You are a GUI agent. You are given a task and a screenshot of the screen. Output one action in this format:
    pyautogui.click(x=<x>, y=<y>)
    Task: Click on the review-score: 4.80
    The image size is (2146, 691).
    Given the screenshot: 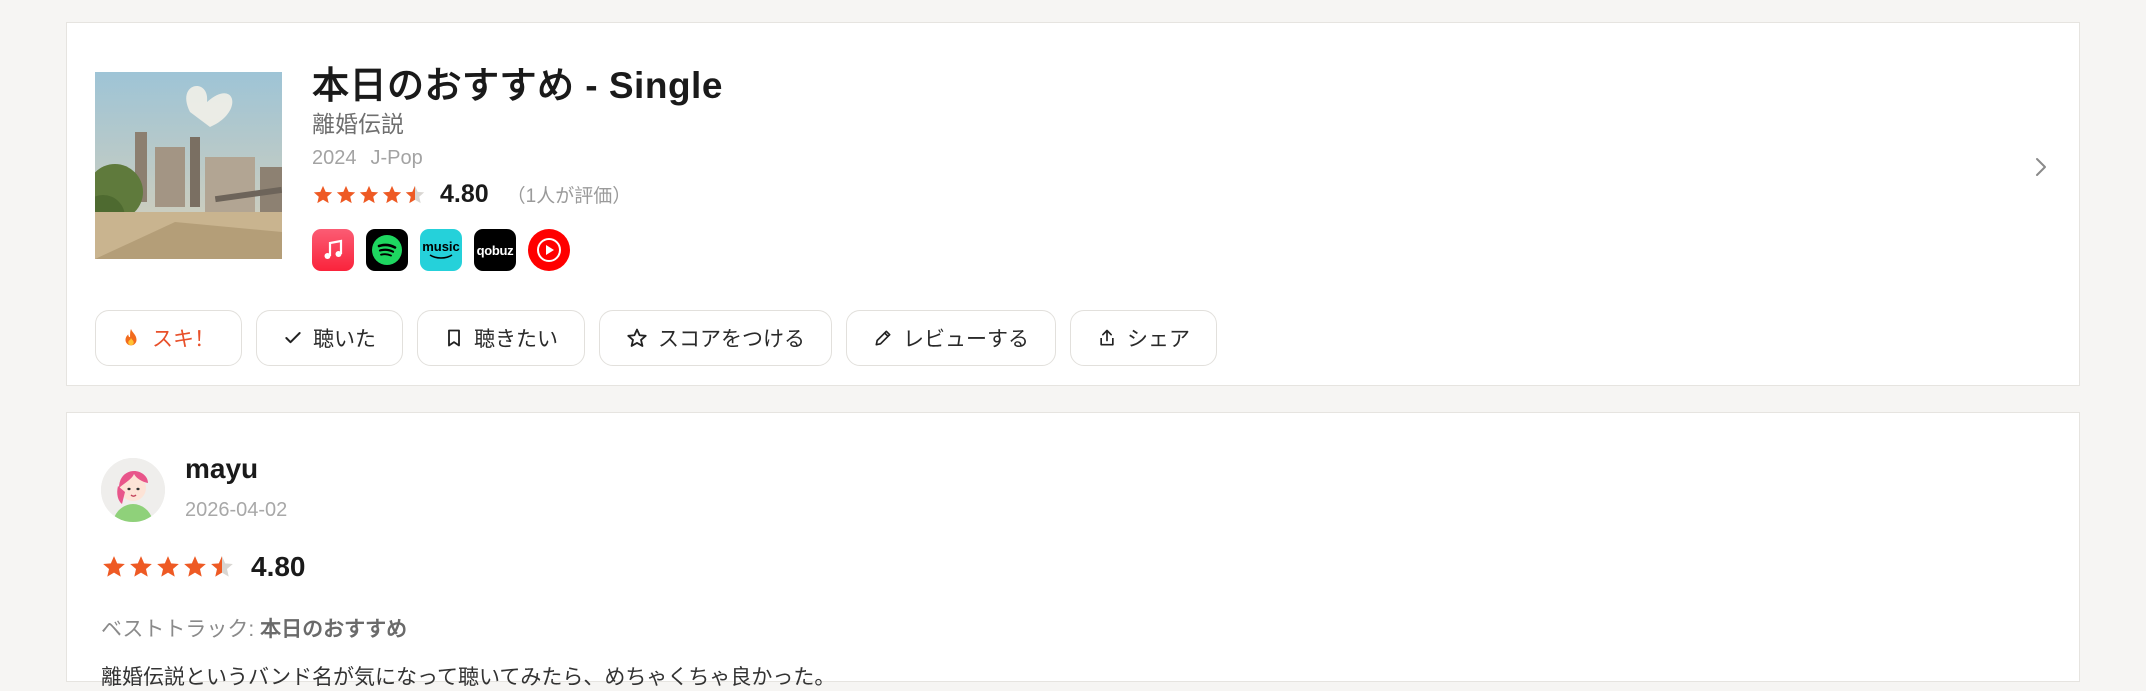 What is the action you would take?
    pyautogui.click(x=278, y=566)
    